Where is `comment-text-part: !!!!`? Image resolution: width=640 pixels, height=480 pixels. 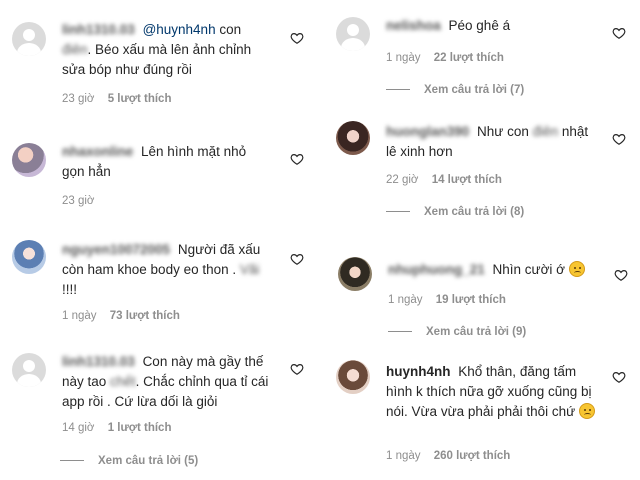
comment-text-part: !!!! is located at coordinates (70, 289).